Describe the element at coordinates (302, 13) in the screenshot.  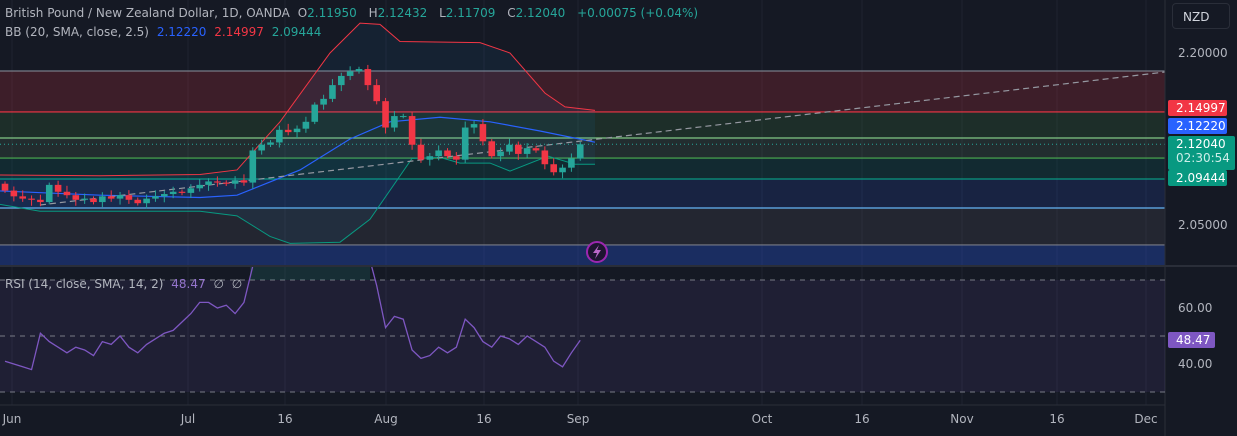
I see `open-label: O` at that location.